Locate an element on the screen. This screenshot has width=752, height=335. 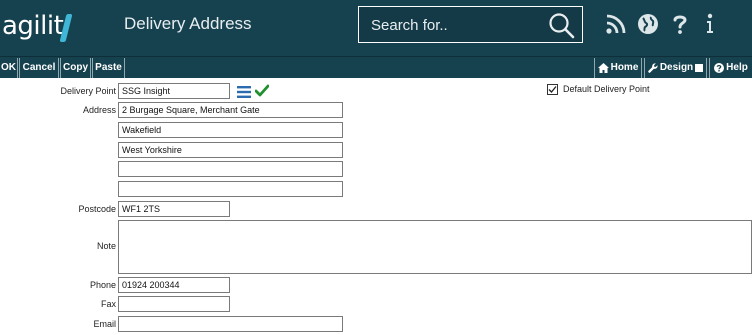
fax-field is located at coordinates (174, 304).